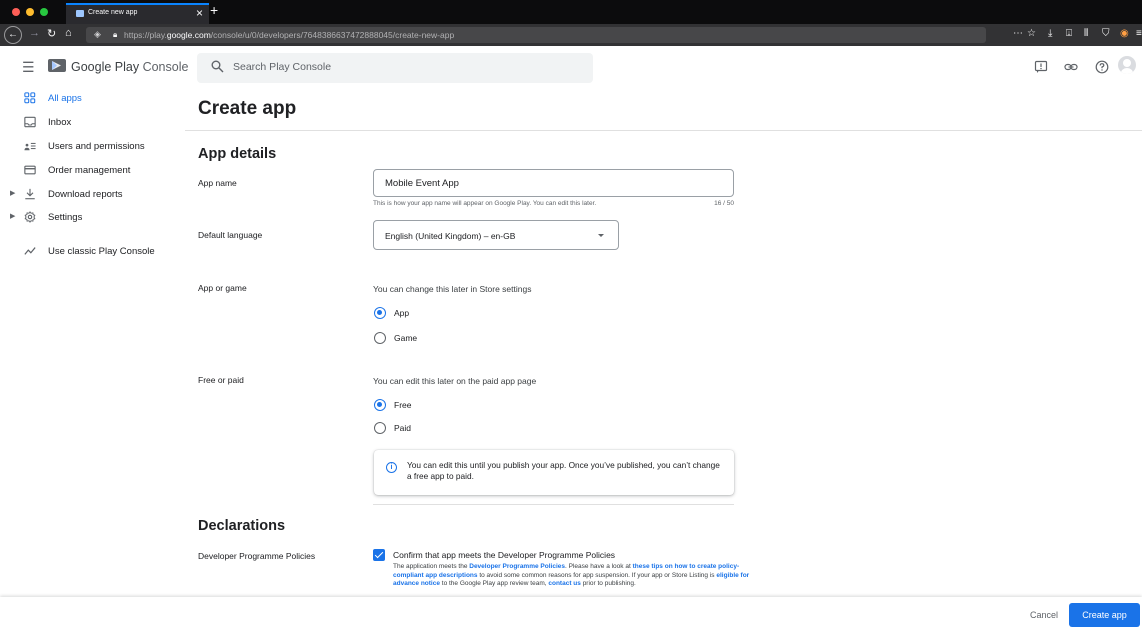 The width and height of the screenshot is (1142, 632). What do you see at coordinates (1050, 33) in the screenshot?
I see `downloads-icon: ⤓` at bounding box center [1050, 33].